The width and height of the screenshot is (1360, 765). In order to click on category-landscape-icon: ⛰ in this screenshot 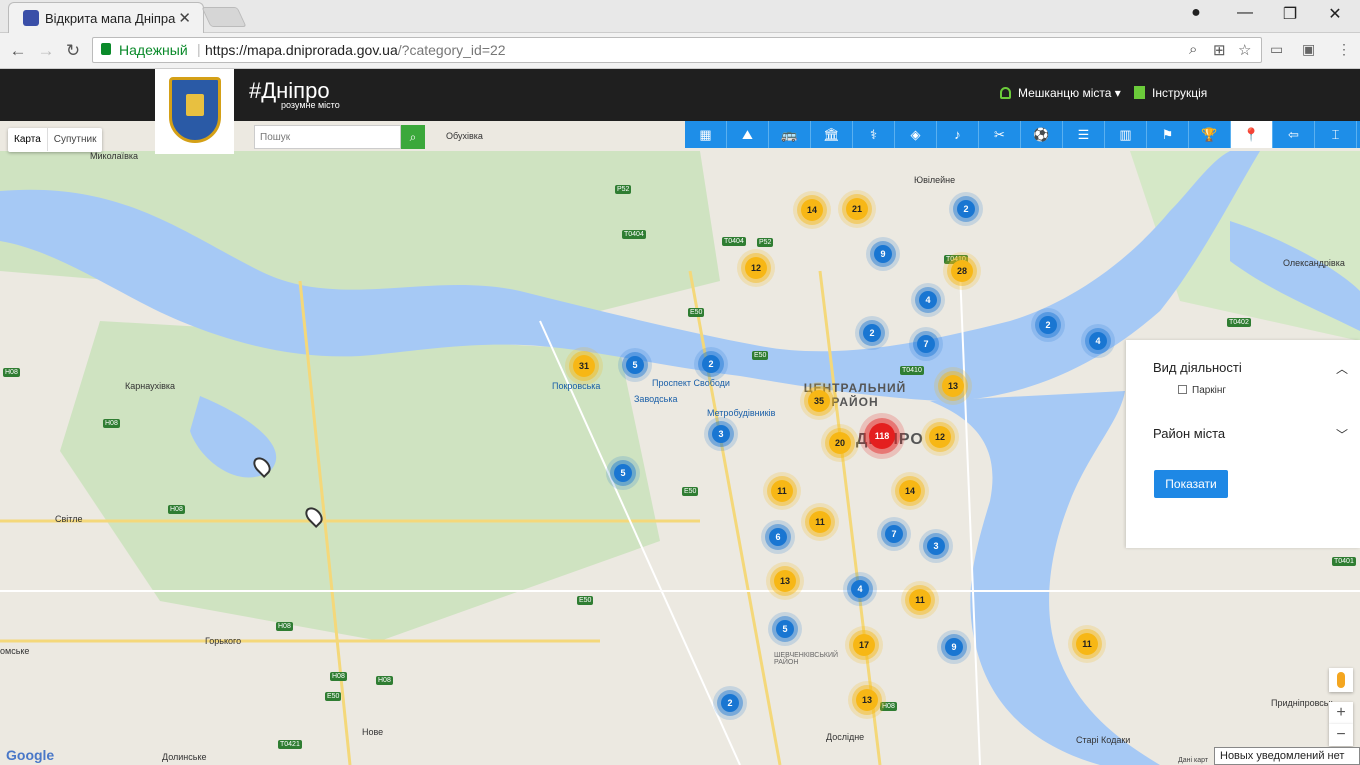, I will do `click(748, 134)`.